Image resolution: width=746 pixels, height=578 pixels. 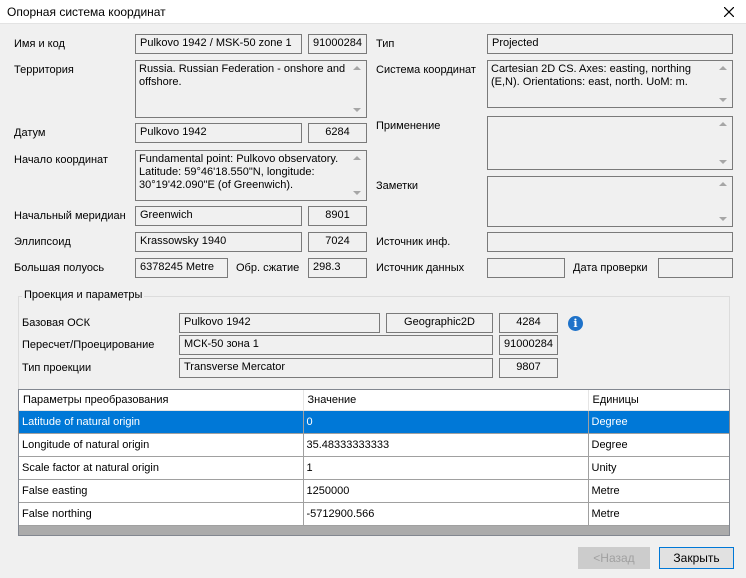 What do you see at coordinates (610, 143) in the screenshot?
I see `usage-textarea` at bounding box center [610, 143].